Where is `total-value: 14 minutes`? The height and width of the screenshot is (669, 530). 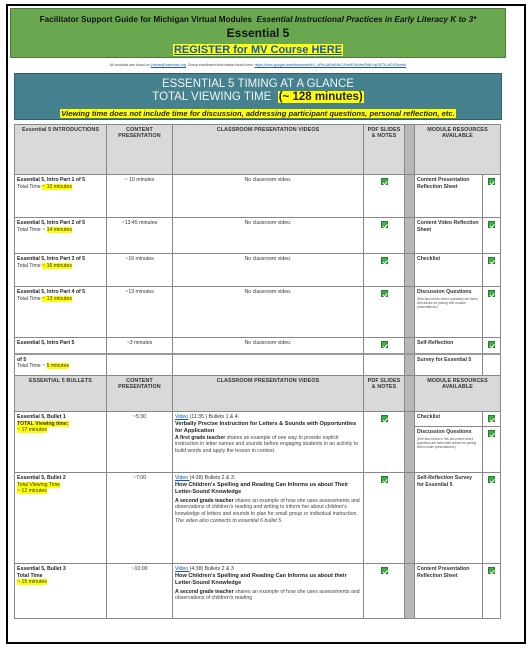
total-value: 14 minutes is located at coordinates (59, 229).